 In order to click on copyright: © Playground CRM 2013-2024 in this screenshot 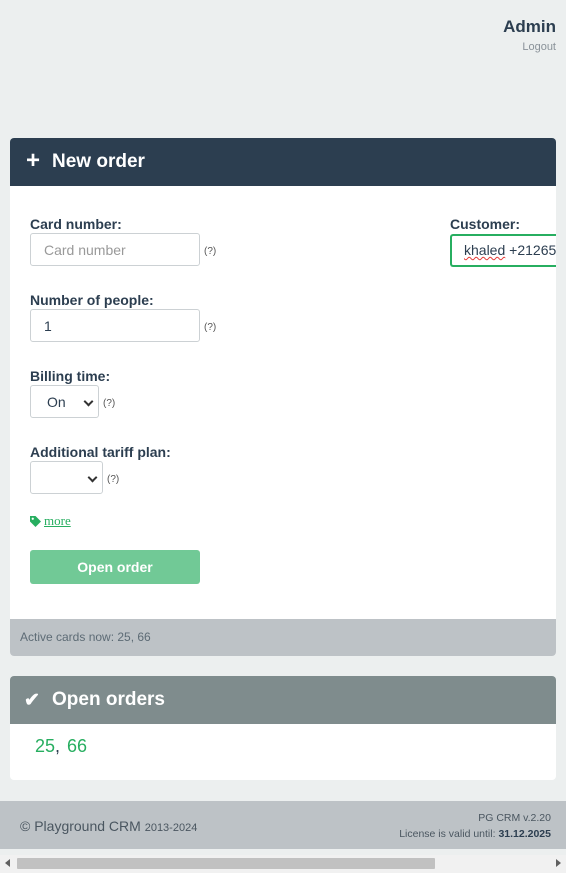, I will do `click(108, 826)`.